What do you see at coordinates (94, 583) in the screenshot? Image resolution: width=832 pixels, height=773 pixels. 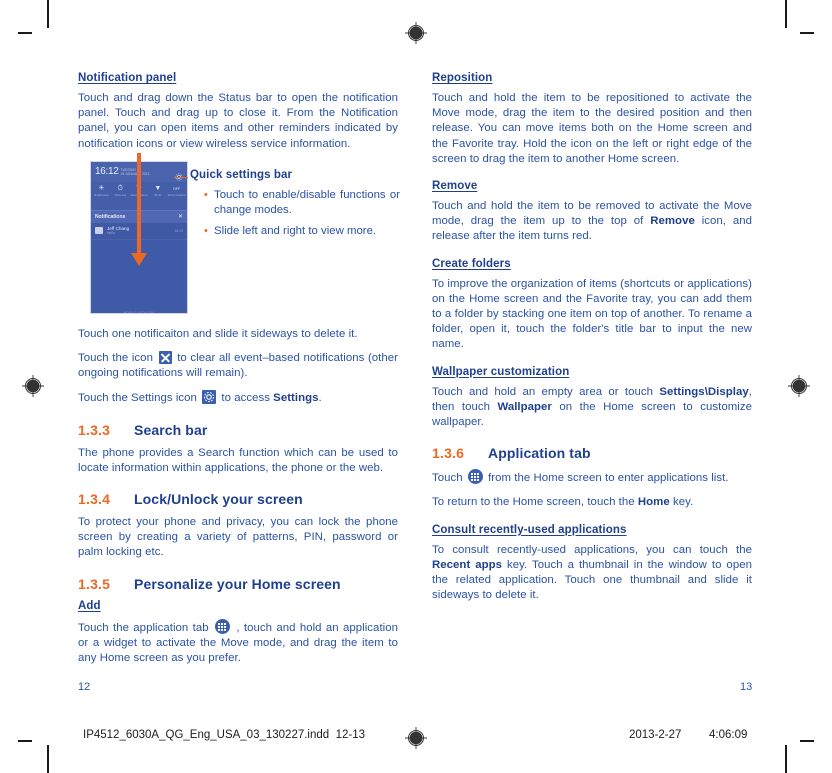 I see `section-number: 1.3.5` at bounding box center [94, 583].